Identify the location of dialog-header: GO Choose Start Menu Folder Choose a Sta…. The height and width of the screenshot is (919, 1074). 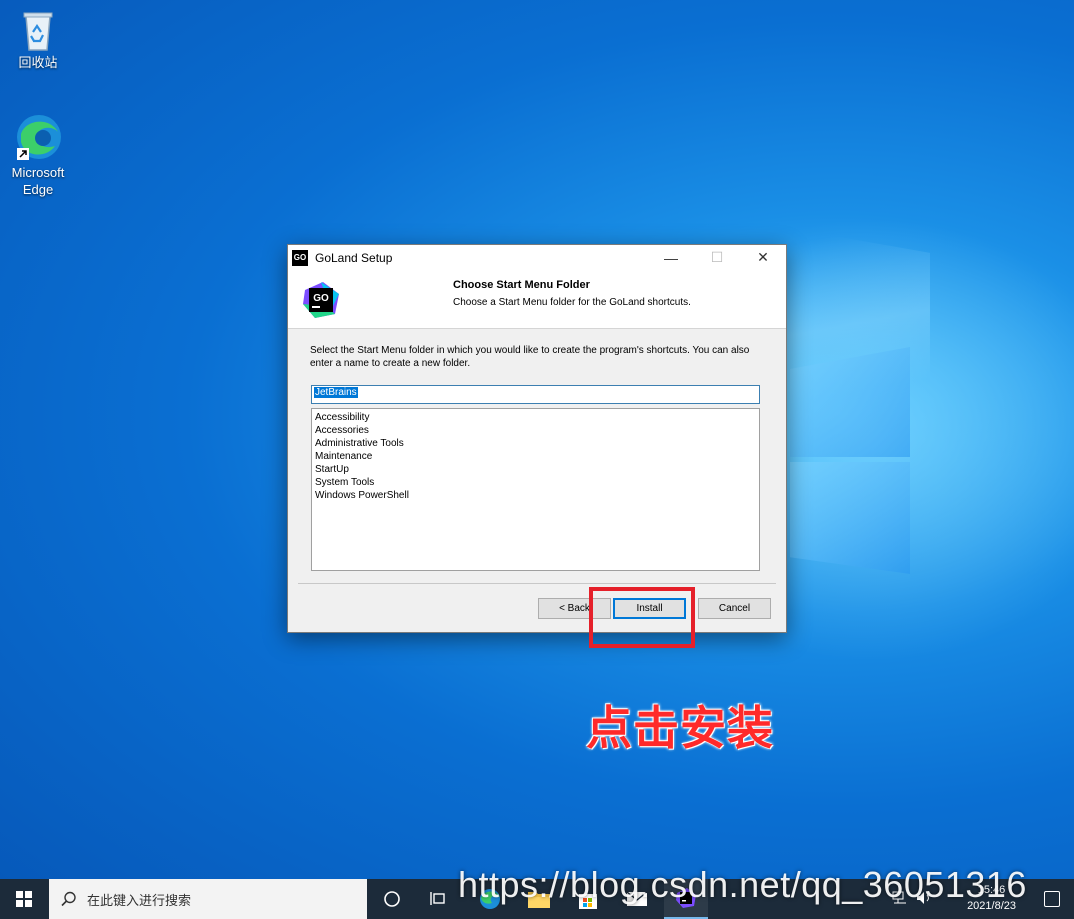
(537, 299).